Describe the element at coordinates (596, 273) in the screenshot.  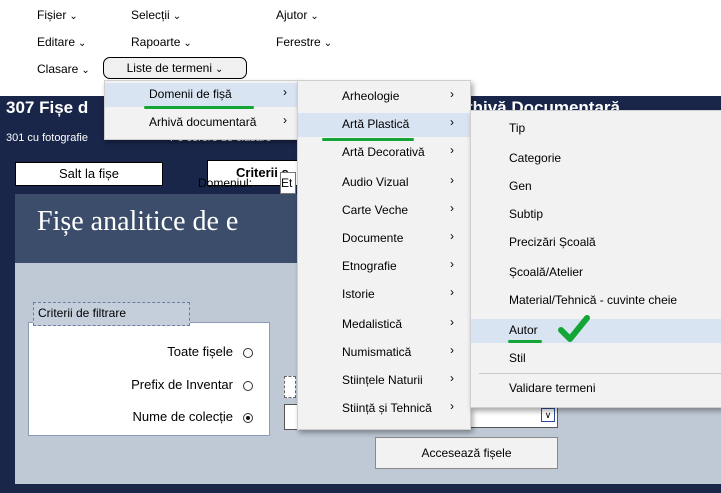
I see `menu-item-termen: Școală/Atelier` at that location.